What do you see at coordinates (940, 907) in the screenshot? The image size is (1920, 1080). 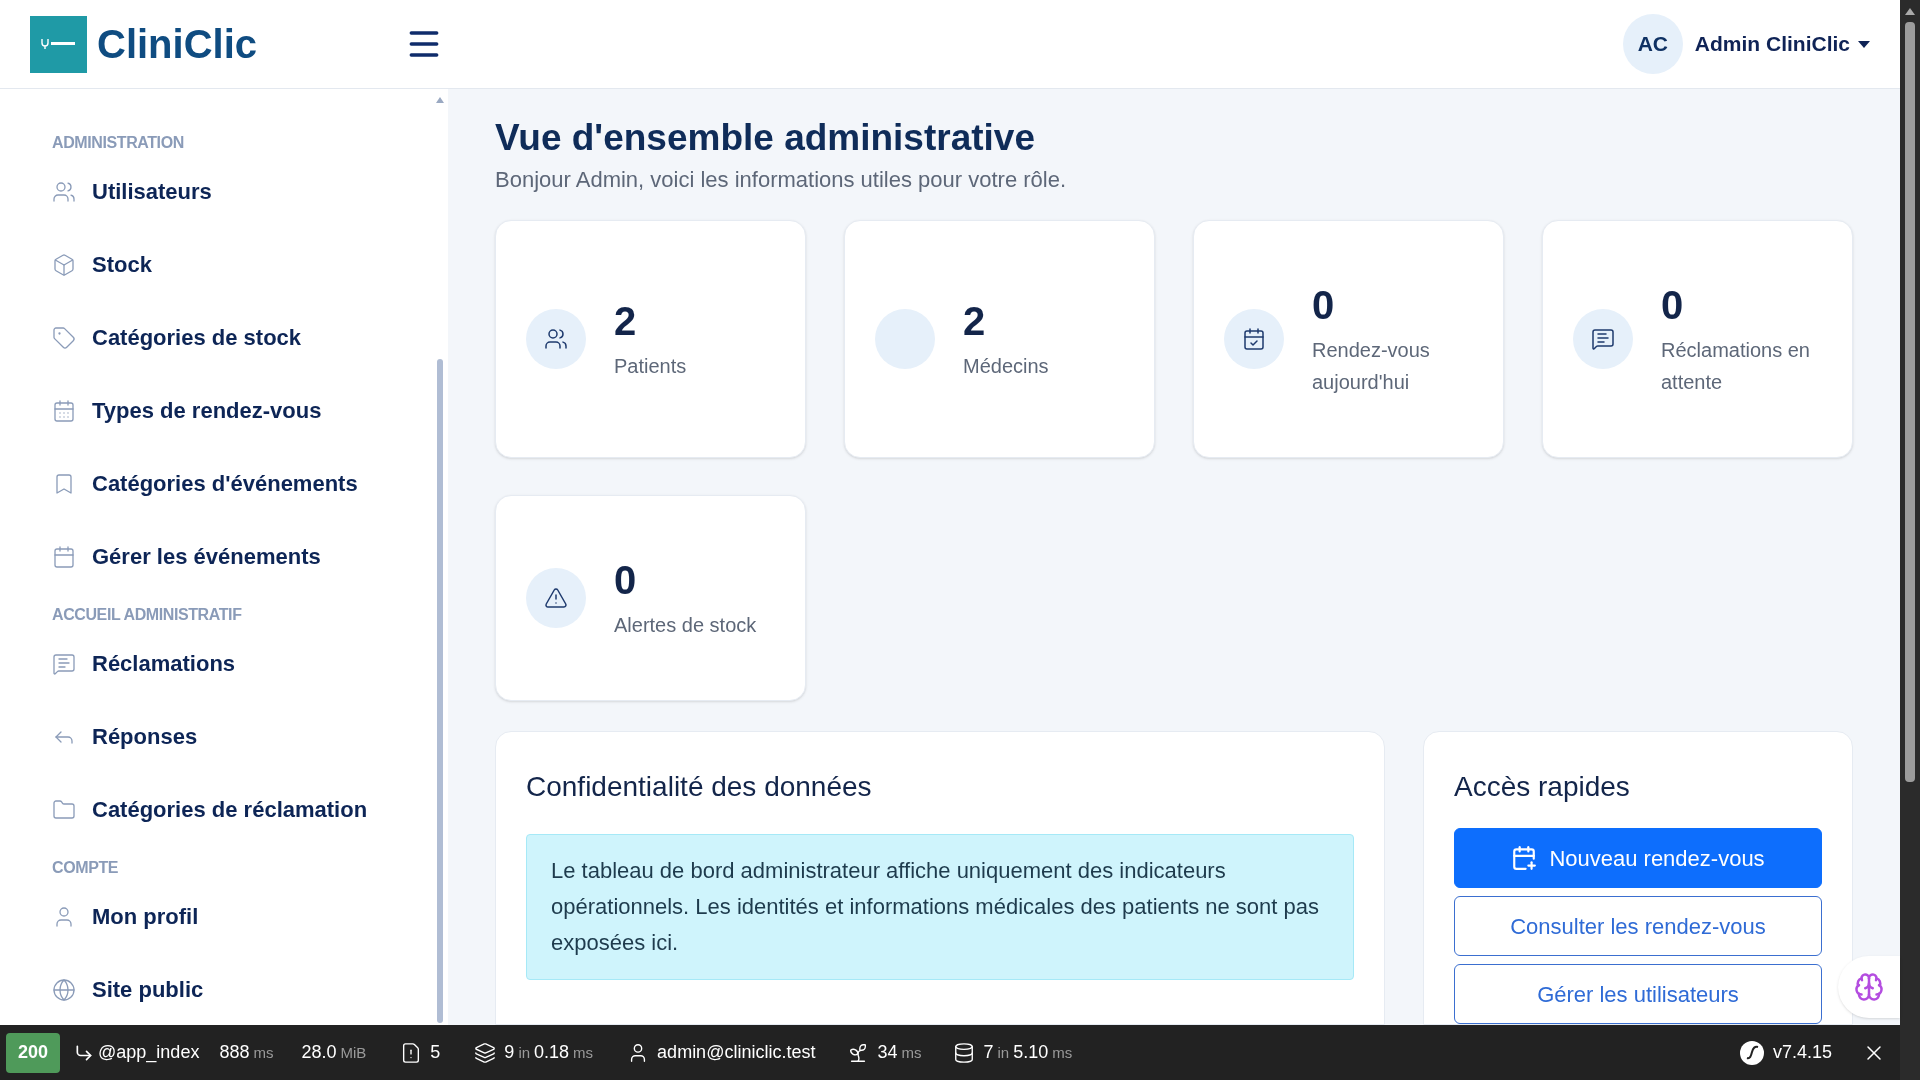 I see `info-alert: Le tableau de bord administrateur affiche uniquement des indicateurs opérationnels. Les identités et informations médicales des patients ne sont pas exposées ici.` at bounding box center [940, 907].